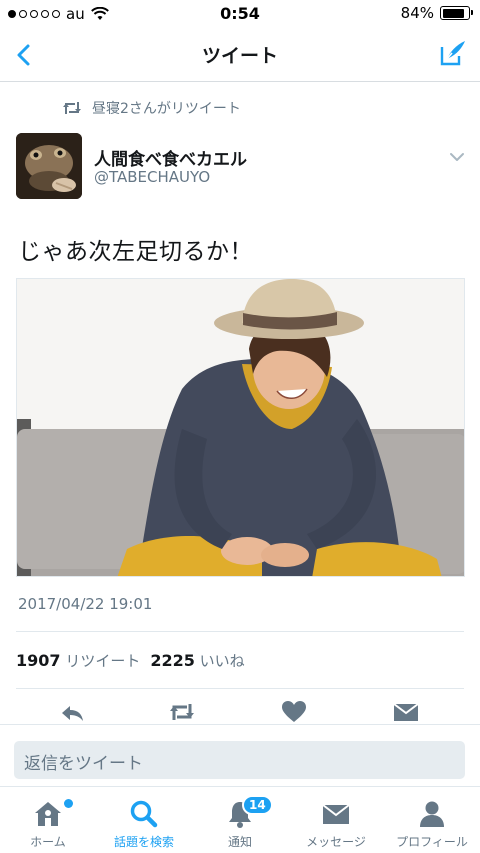  What do you see at coordinates (143, 842) in the screenshot?
I see `tab-search-label: 話題を検索` at bounding box center [143, 842].